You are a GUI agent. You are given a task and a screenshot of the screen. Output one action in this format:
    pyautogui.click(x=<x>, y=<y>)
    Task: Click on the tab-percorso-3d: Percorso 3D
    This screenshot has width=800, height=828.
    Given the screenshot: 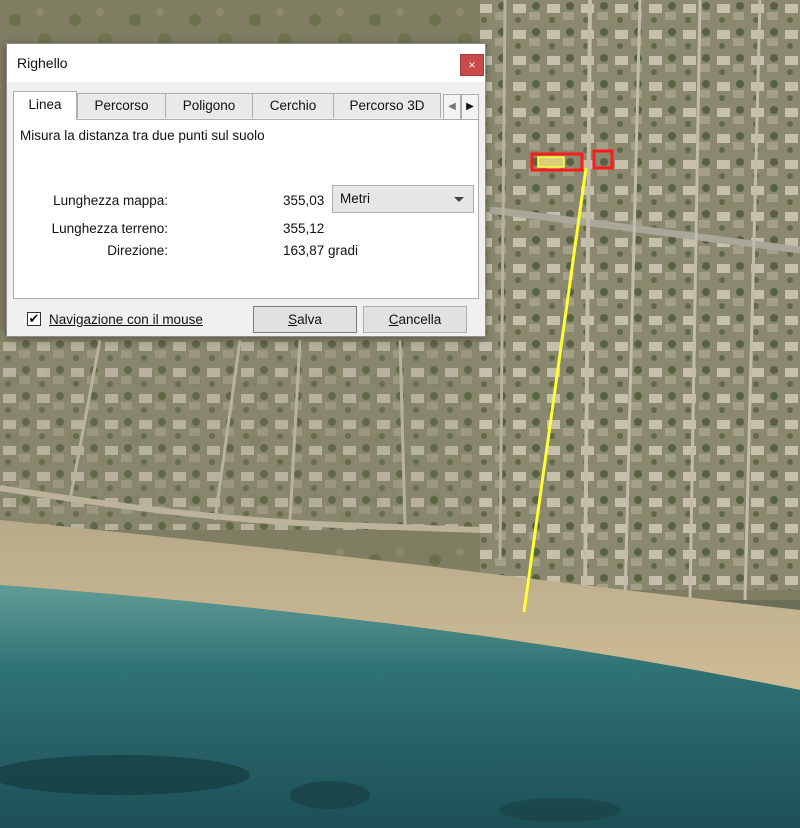 What is the action you would take?
    pyautogui.click(x=387, y=105)
    